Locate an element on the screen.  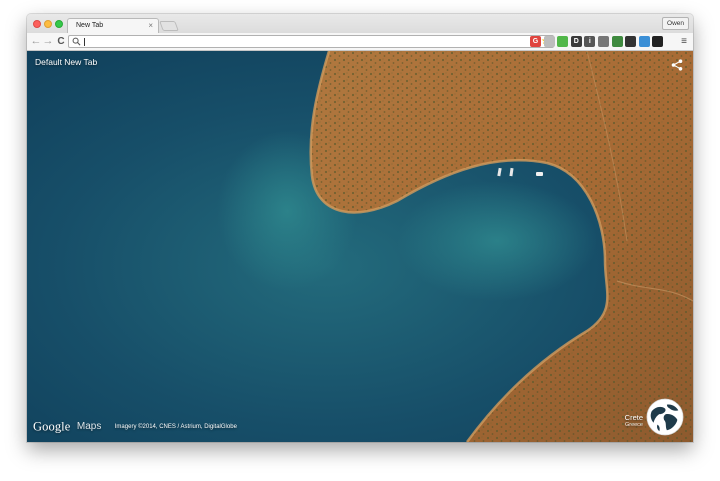
toolbar: ← → C ★ G Di ≡ is located at coordinates (360, 42).